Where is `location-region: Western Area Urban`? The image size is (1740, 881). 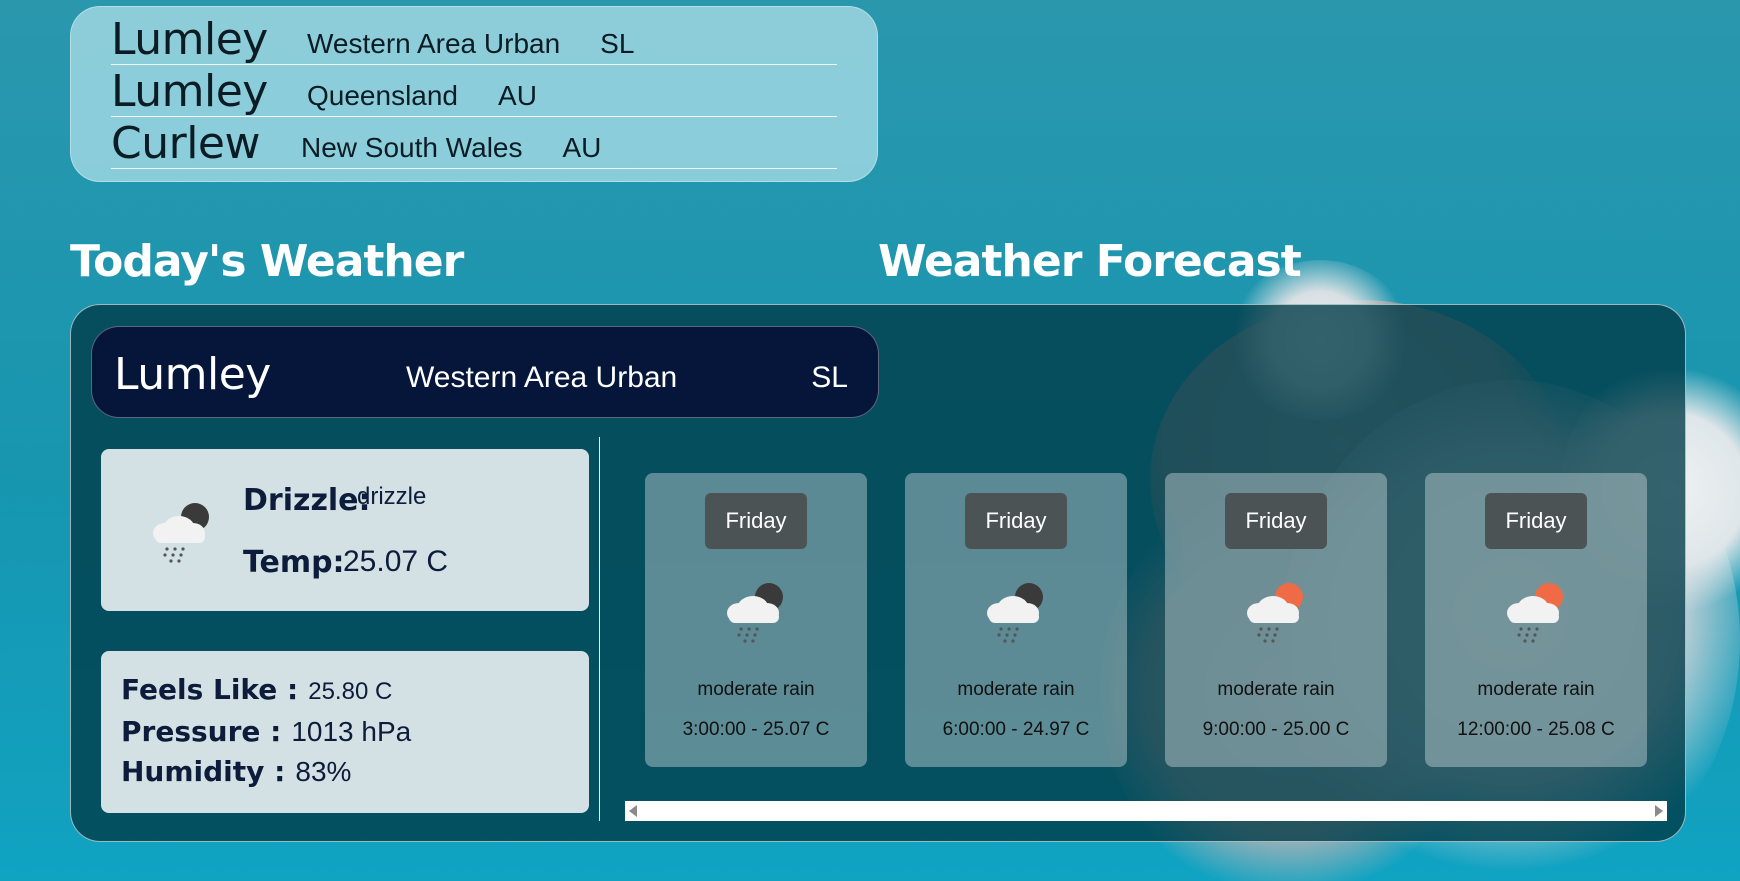
location-region: Western Area Urban is located at coordinates (542, 377).